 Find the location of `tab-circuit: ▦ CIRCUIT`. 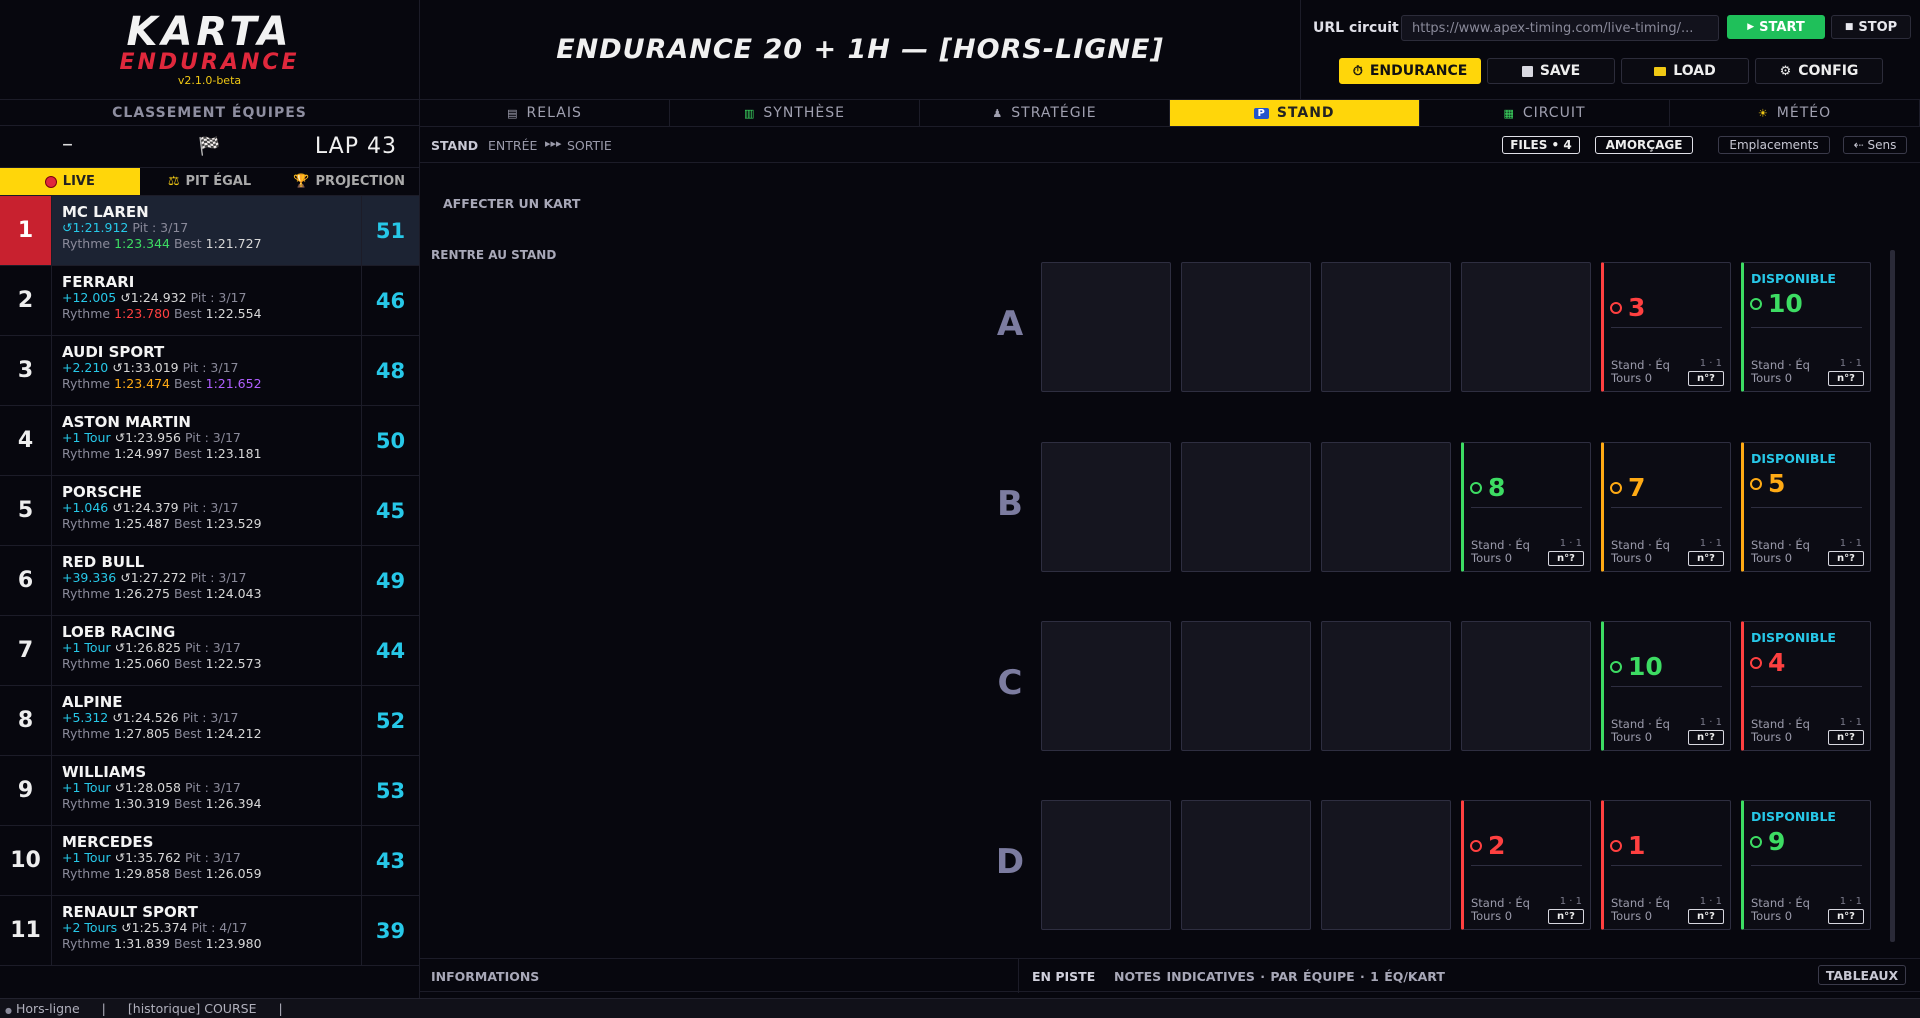

tab-circuit: ▦ CIRCUIT is located at coordinates (1545, 113).